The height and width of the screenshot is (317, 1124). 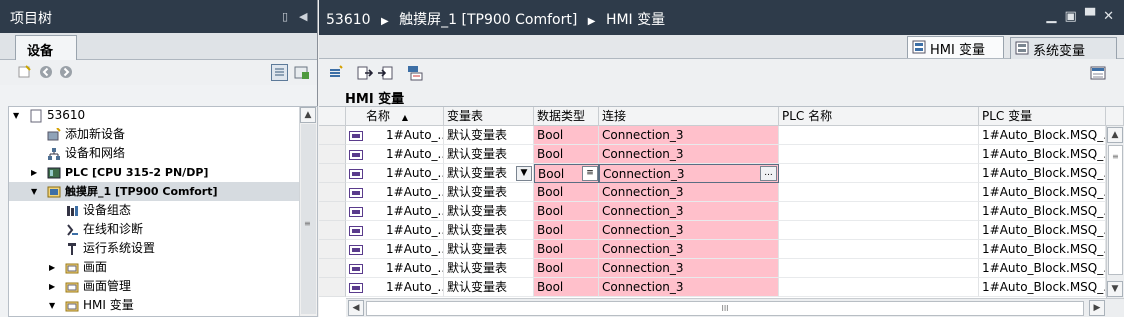 What do you see at coordinates (1115, 135) in the screenshot?
I see `table-scroll-up-icon: ▲` at bounding box center [1115, 135].